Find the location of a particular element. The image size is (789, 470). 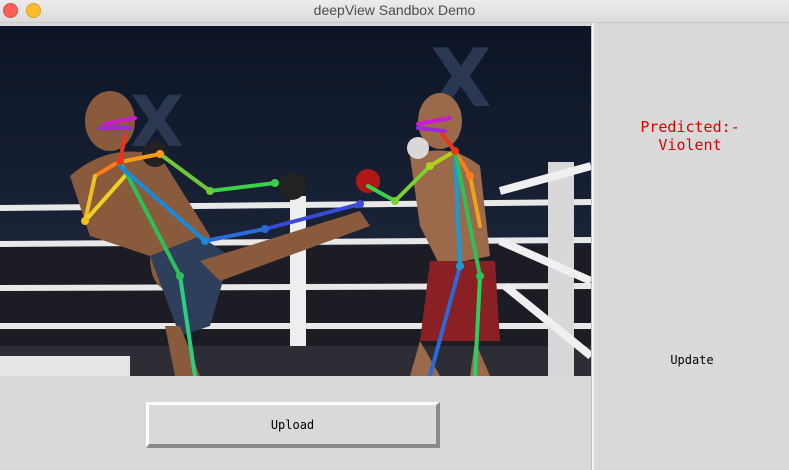

prediction-result: Predicted:- Violent is located at coordinates (690, 136).